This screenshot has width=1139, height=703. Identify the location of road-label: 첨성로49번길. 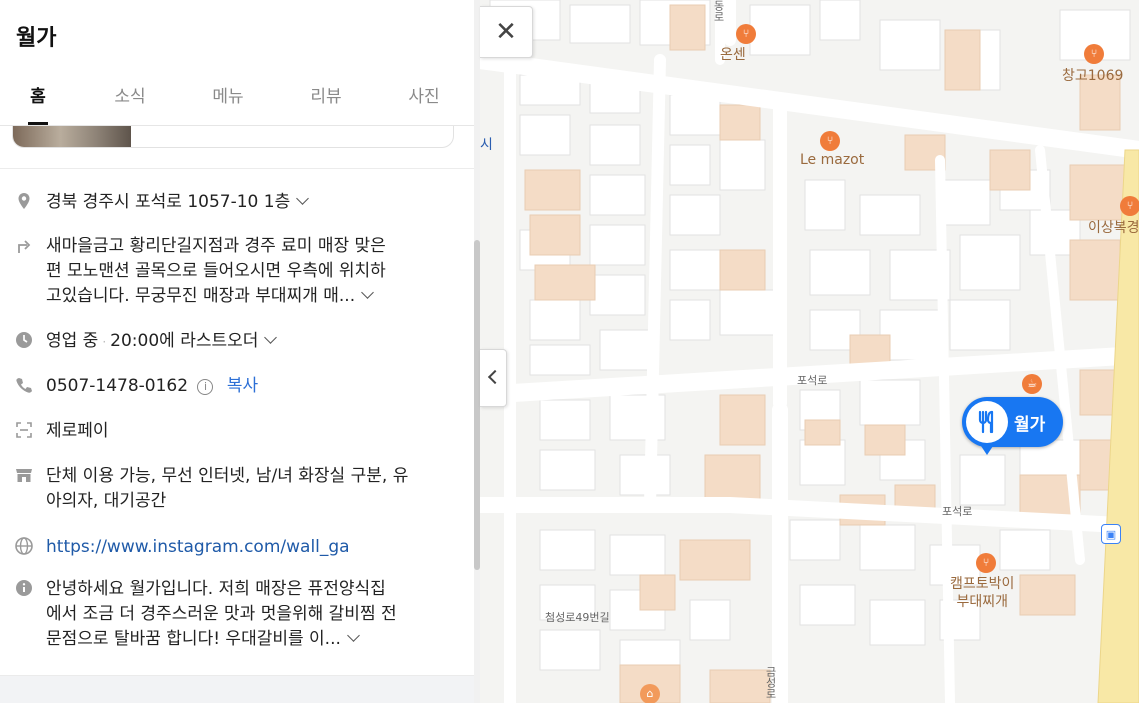
(577, 617).